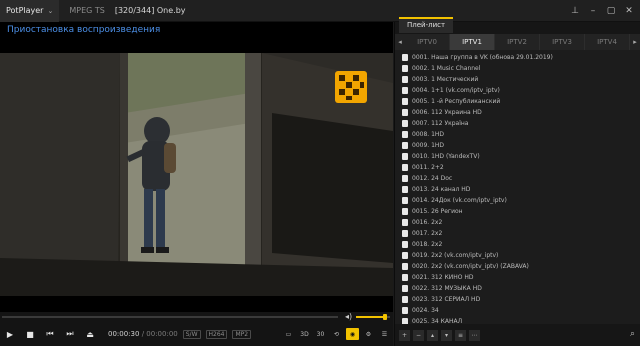 This screenshot has width=640, height=346. I want to click on app-menu-label: PotPlayer, so click(25, 10).